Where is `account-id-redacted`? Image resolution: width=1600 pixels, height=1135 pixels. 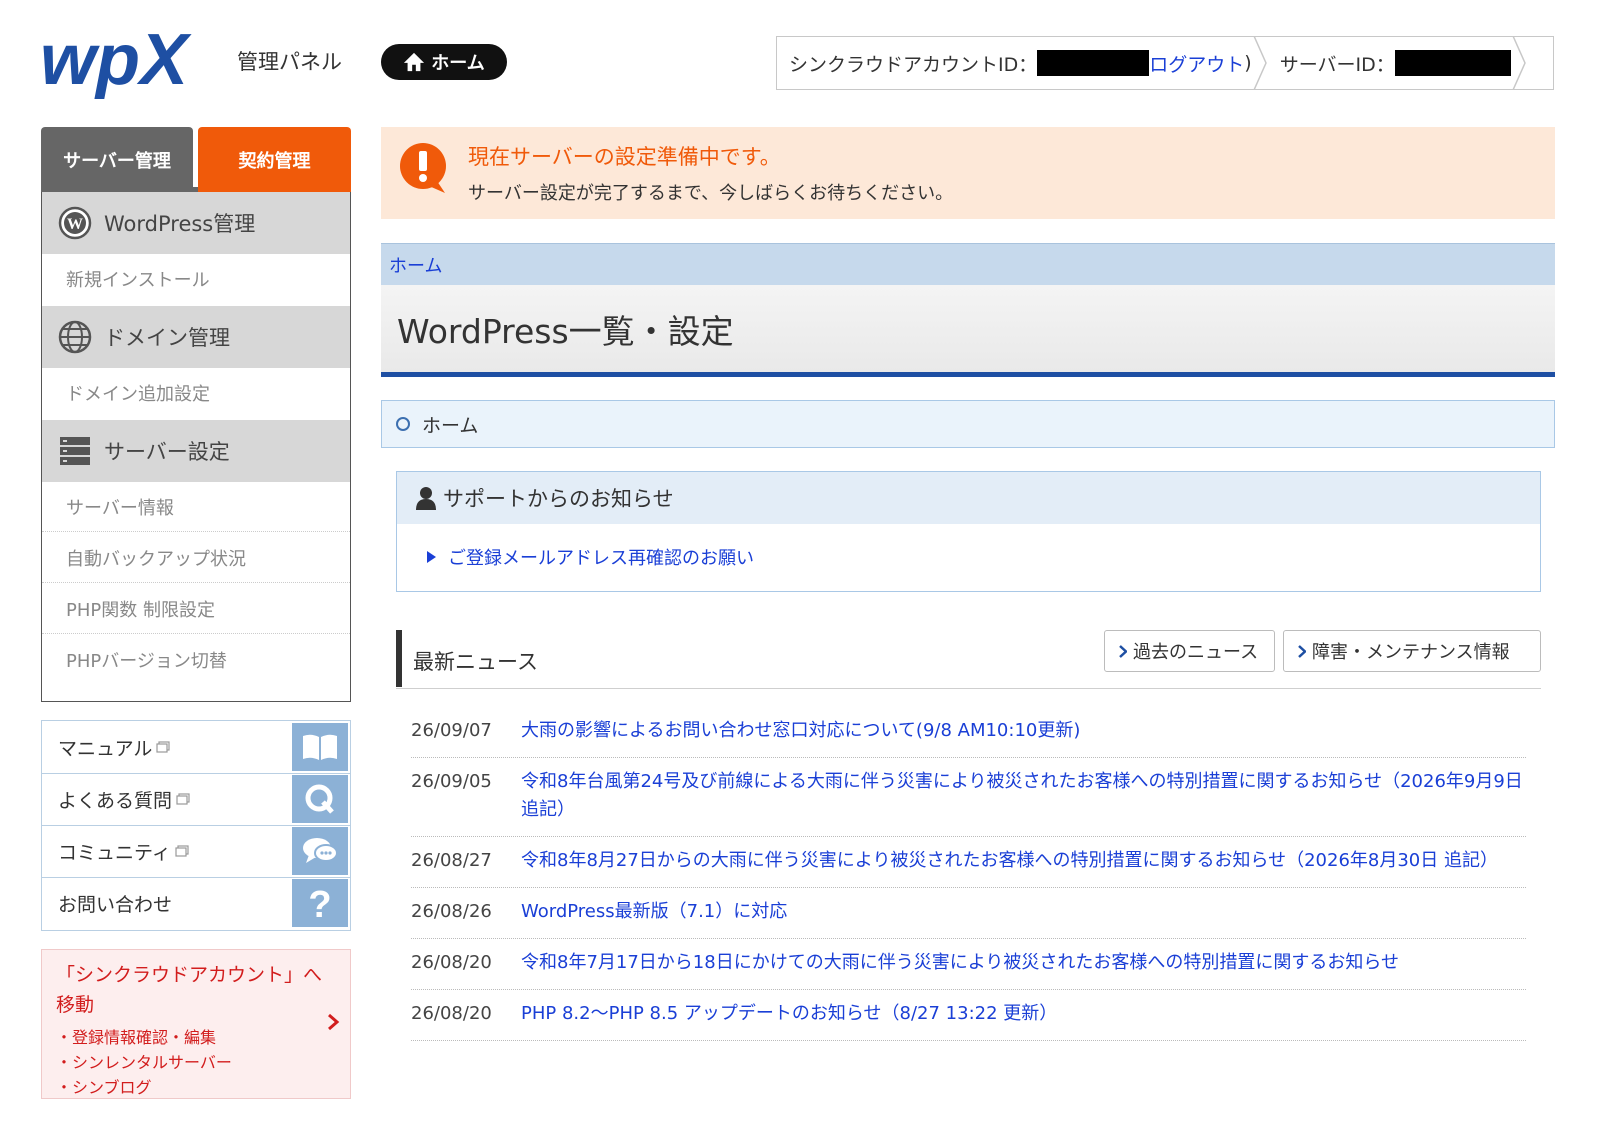 account-id-redacted is located at coordinates (1093, 63).